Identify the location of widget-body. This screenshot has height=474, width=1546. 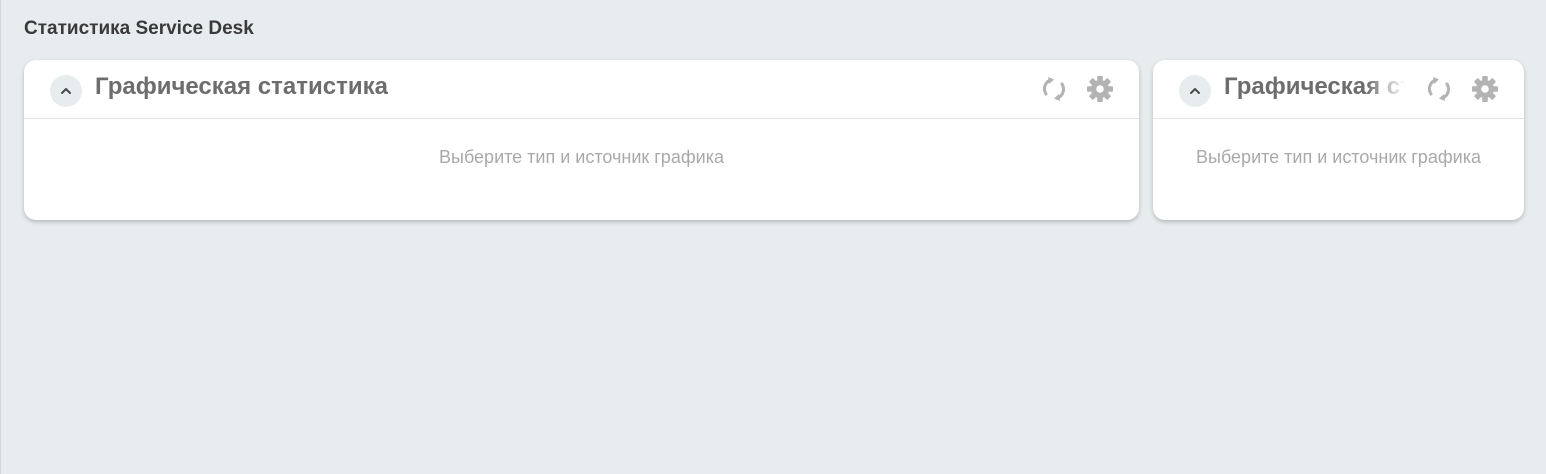
(1338, 169).